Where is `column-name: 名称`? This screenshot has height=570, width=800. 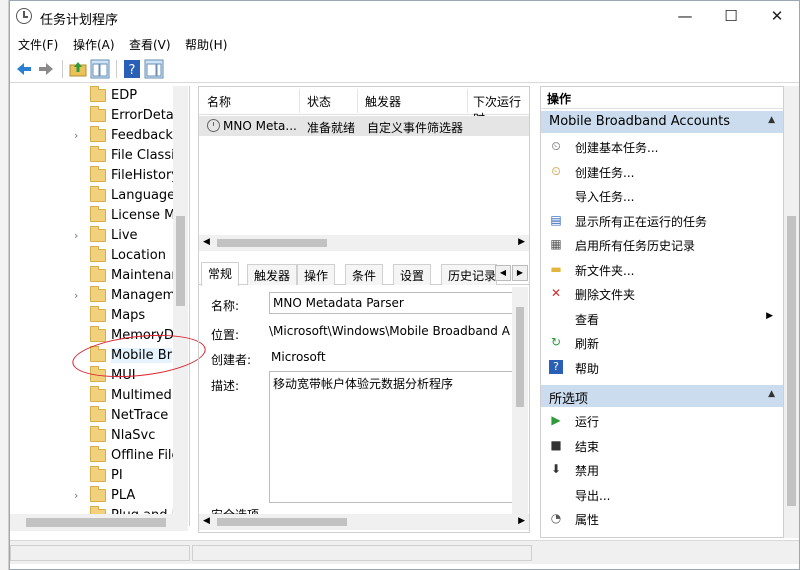
column-name: 名称 is located at coordinates (219, 101).